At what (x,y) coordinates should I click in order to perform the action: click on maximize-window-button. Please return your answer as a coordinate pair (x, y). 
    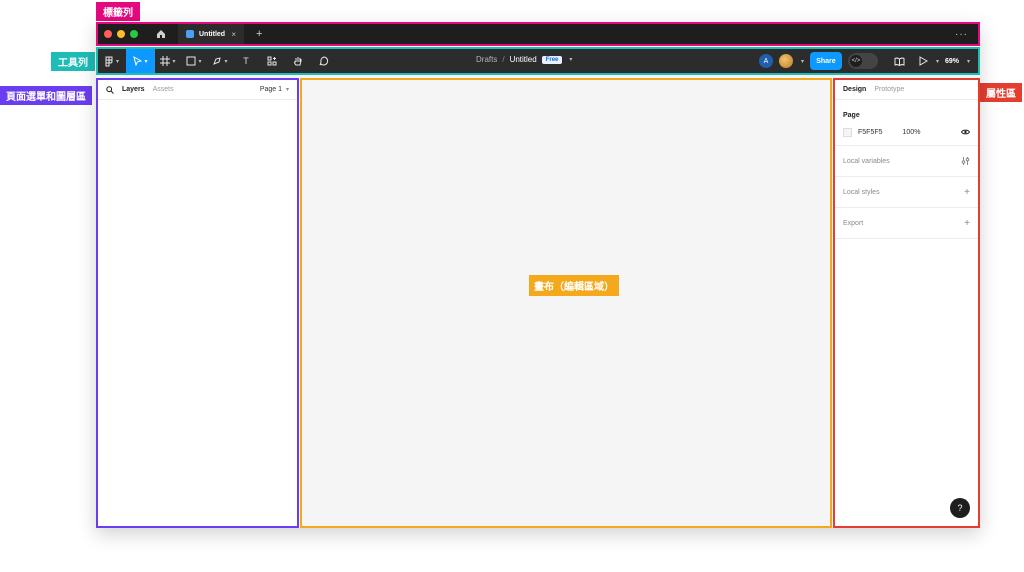
    Looking at the image, I should click on (134, 34).